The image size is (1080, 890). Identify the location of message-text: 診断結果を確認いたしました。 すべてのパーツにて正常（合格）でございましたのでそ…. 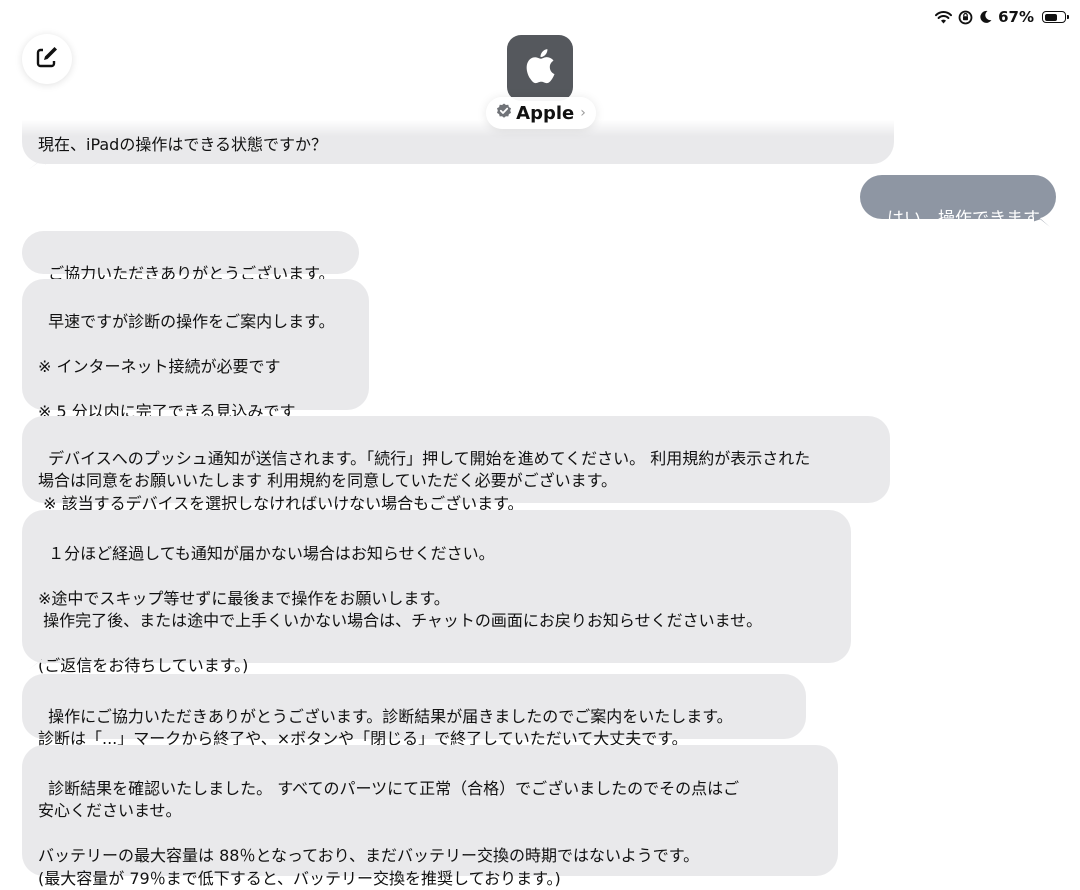
(389, 833).